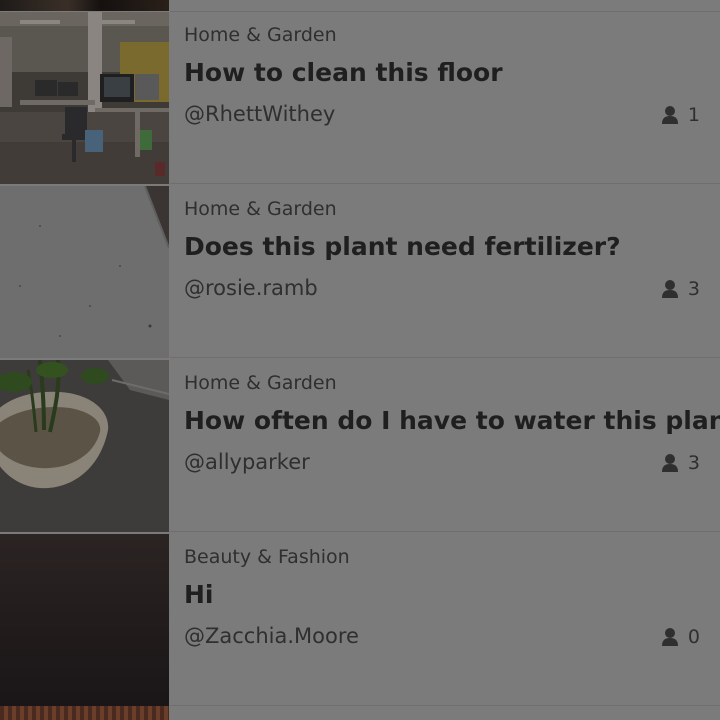 Image resolution: width=720 pixels, height=720 pixels. Describe the element at coordinates (680, 115) in the screenshot. I see `answer-count: 1` at that location.